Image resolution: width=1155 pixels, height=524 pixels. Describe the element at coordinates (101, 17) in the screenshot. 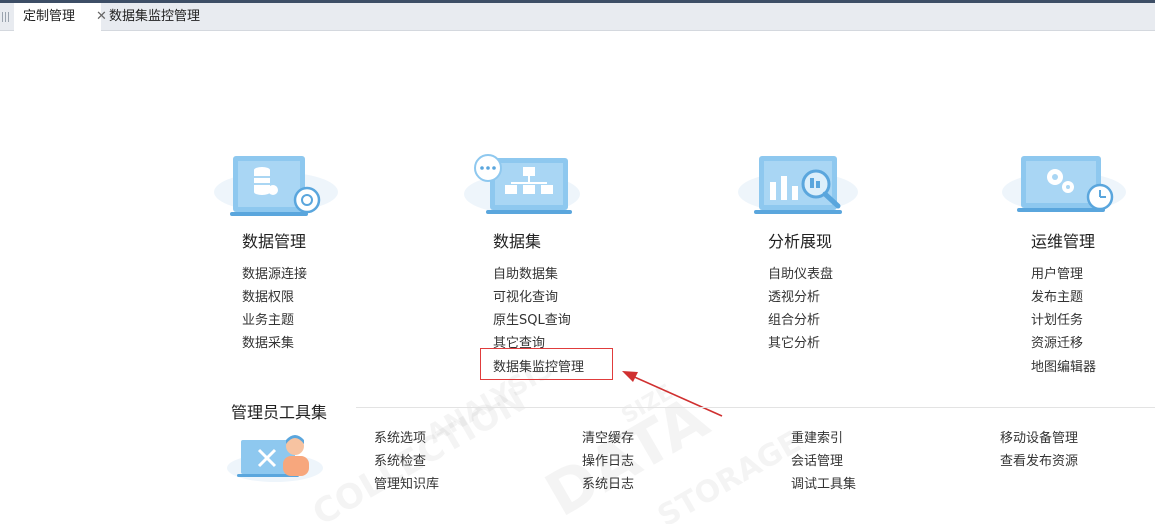

I see `close-icon: ✕` at that location.